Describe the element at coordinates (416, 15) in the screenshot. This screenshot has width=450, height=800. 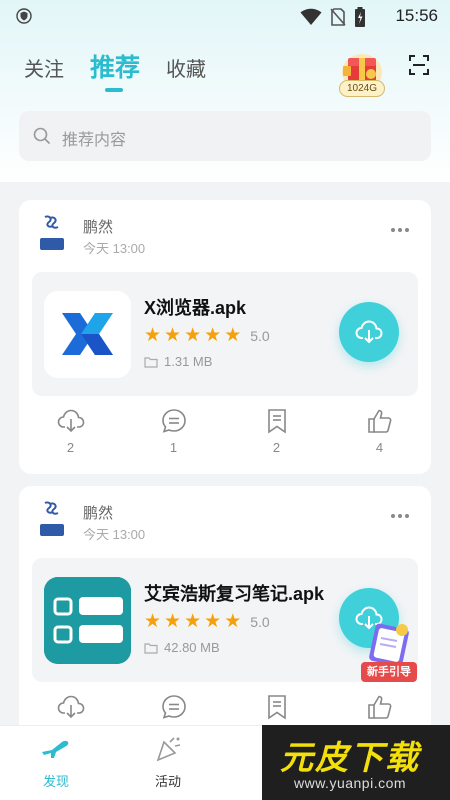
I see `status-time: 15:56` at that location.